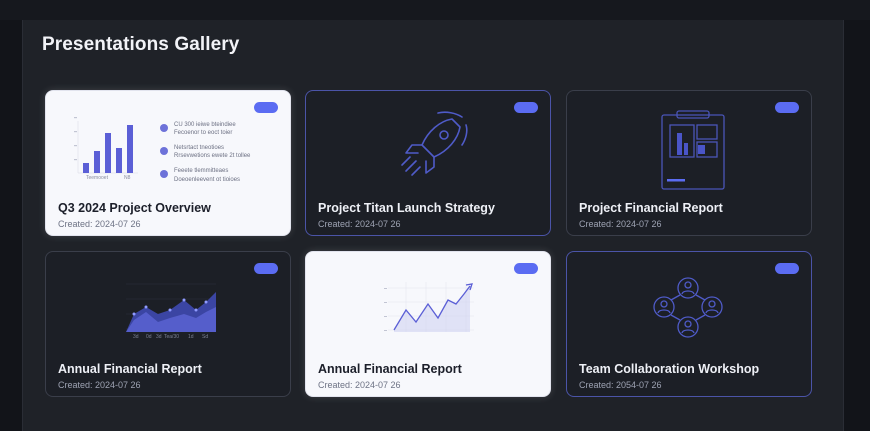 The width and height of the screenshot is (870, 431). I want to click on card-title: Q3 2024 Project Overview, so click(134, 208).